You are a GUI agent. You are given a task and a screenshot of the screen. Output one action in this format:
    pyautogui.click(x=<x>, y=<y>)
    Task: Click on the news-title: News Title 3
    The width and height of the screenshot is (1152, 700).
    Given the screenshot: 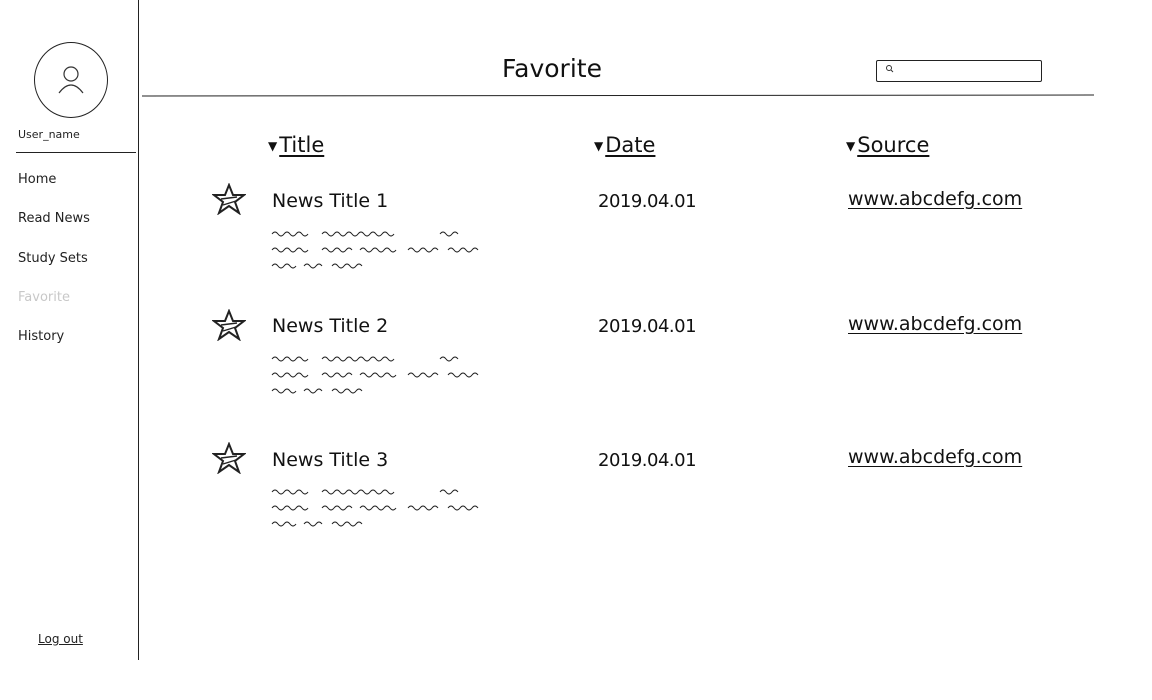 What is the action you would take?
    pyautogui.click(x=330, y=460)
    